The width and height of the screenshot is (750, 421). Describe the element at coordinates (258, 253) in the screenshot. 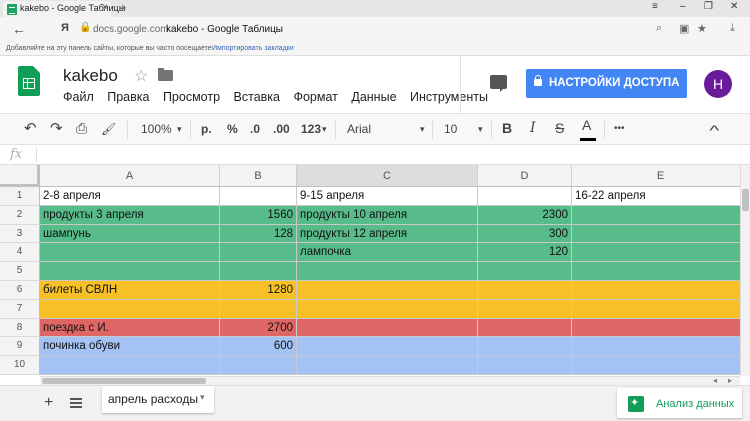

I see `cell-b4` at that location.